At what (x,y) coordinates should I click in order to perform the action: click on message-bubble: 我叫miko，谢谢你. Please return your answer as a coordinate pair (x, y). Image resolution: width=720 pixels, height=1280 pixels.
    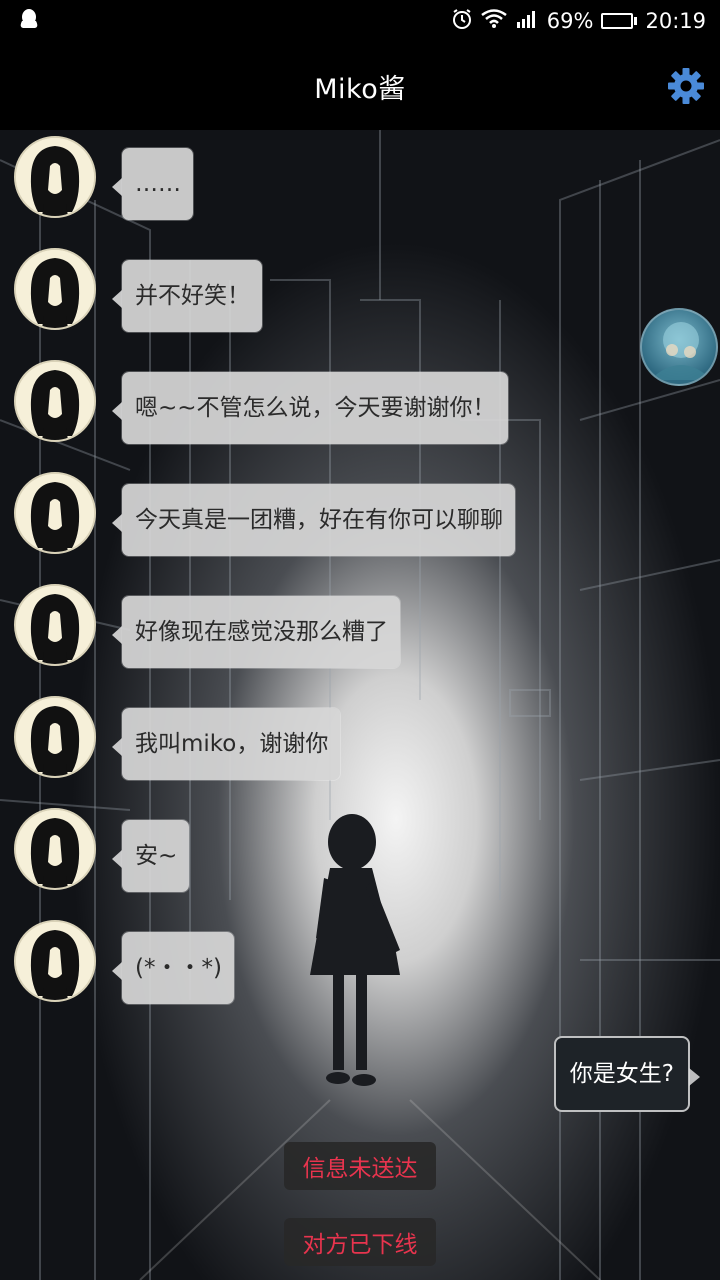
    Looking at the image, I should click on (226, 744).